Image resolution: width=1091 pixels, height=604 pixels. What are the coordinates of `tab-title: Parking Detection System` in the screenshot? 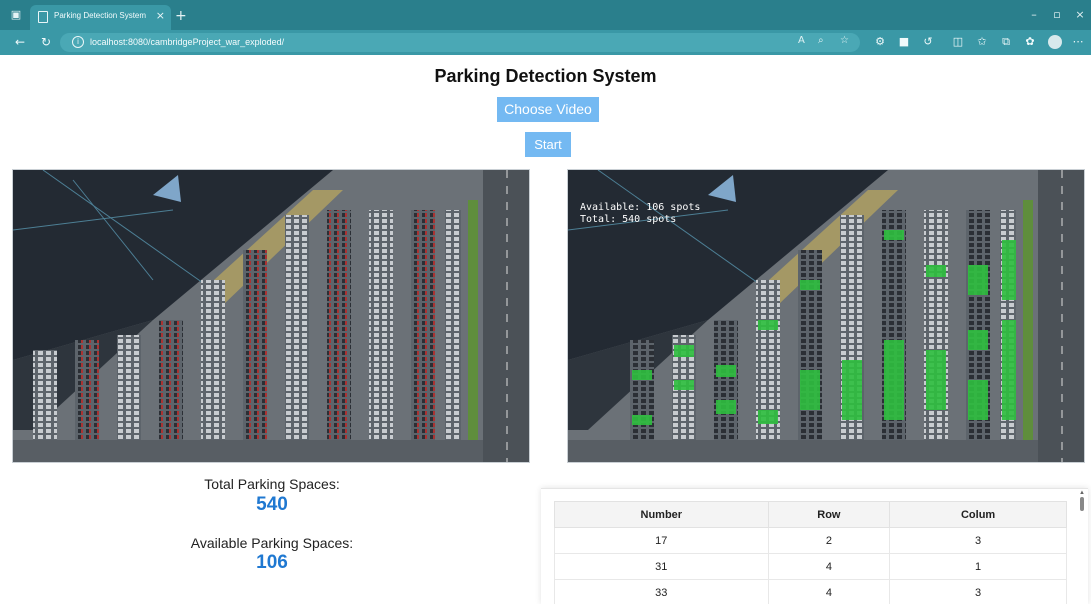 It's located at (100, 15).